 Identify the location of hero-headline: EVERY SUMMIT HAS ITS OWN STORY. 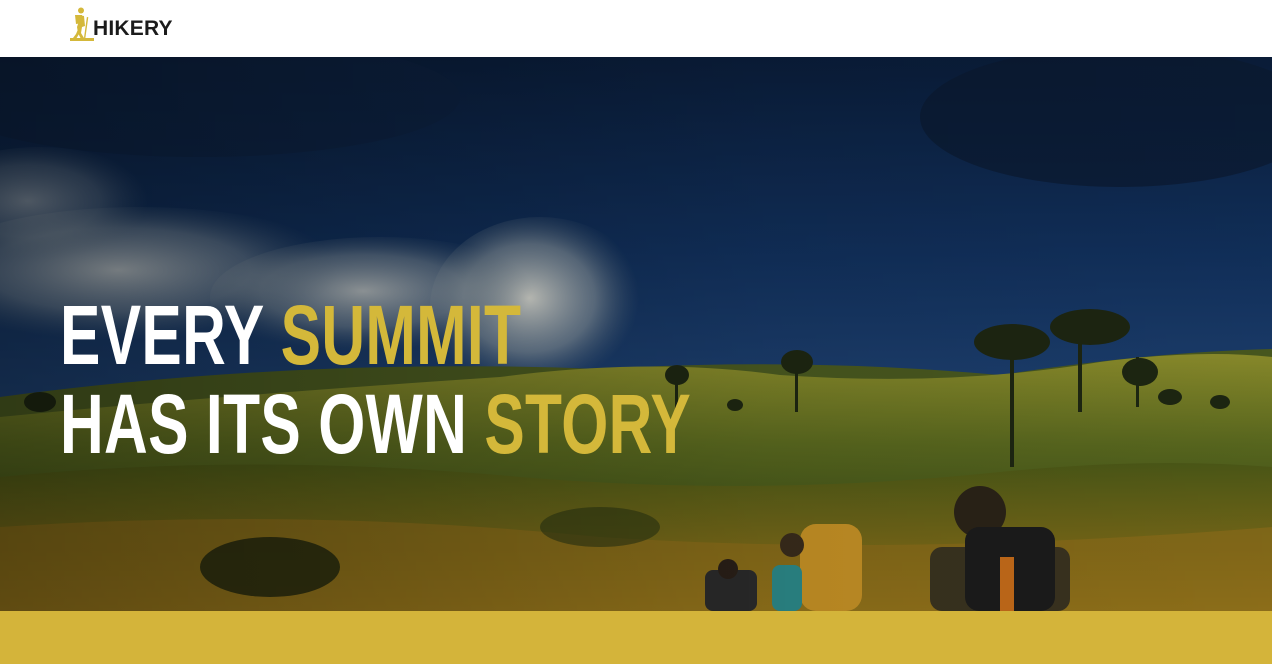
(375, 380).